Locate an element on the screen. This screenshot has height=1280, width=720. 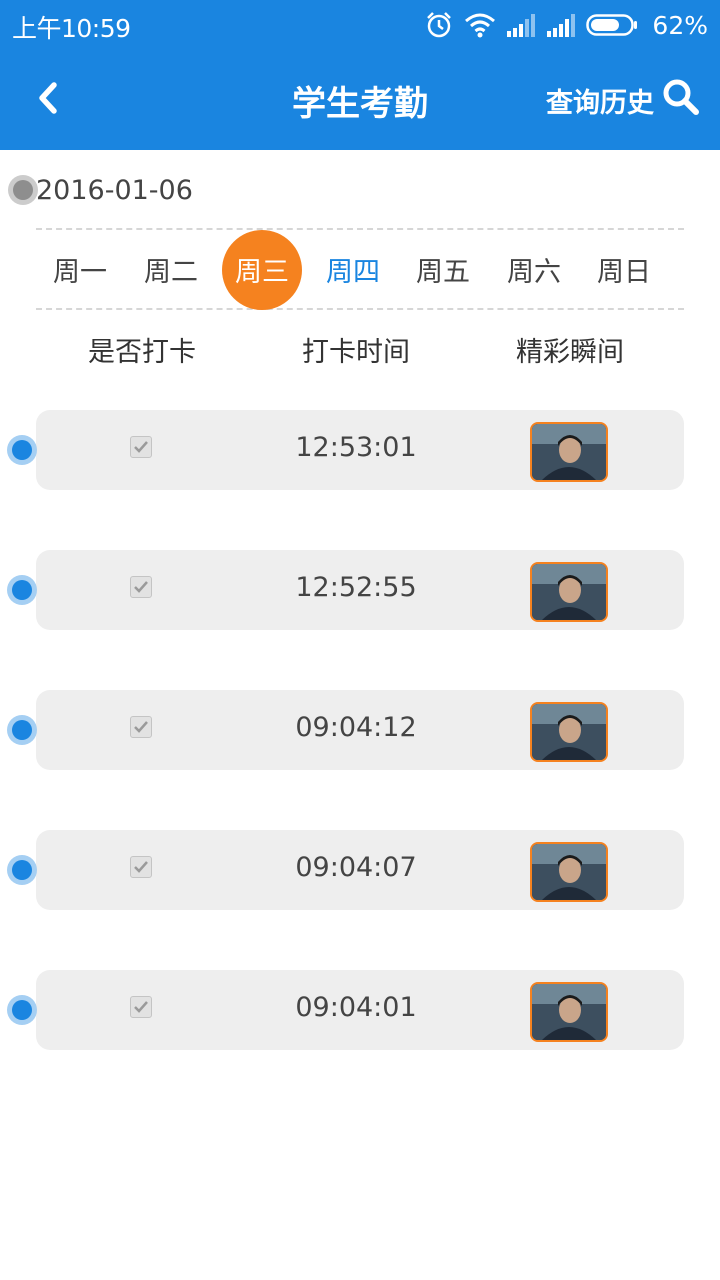
status-icons: 62% is located at coordinates (566, 25).